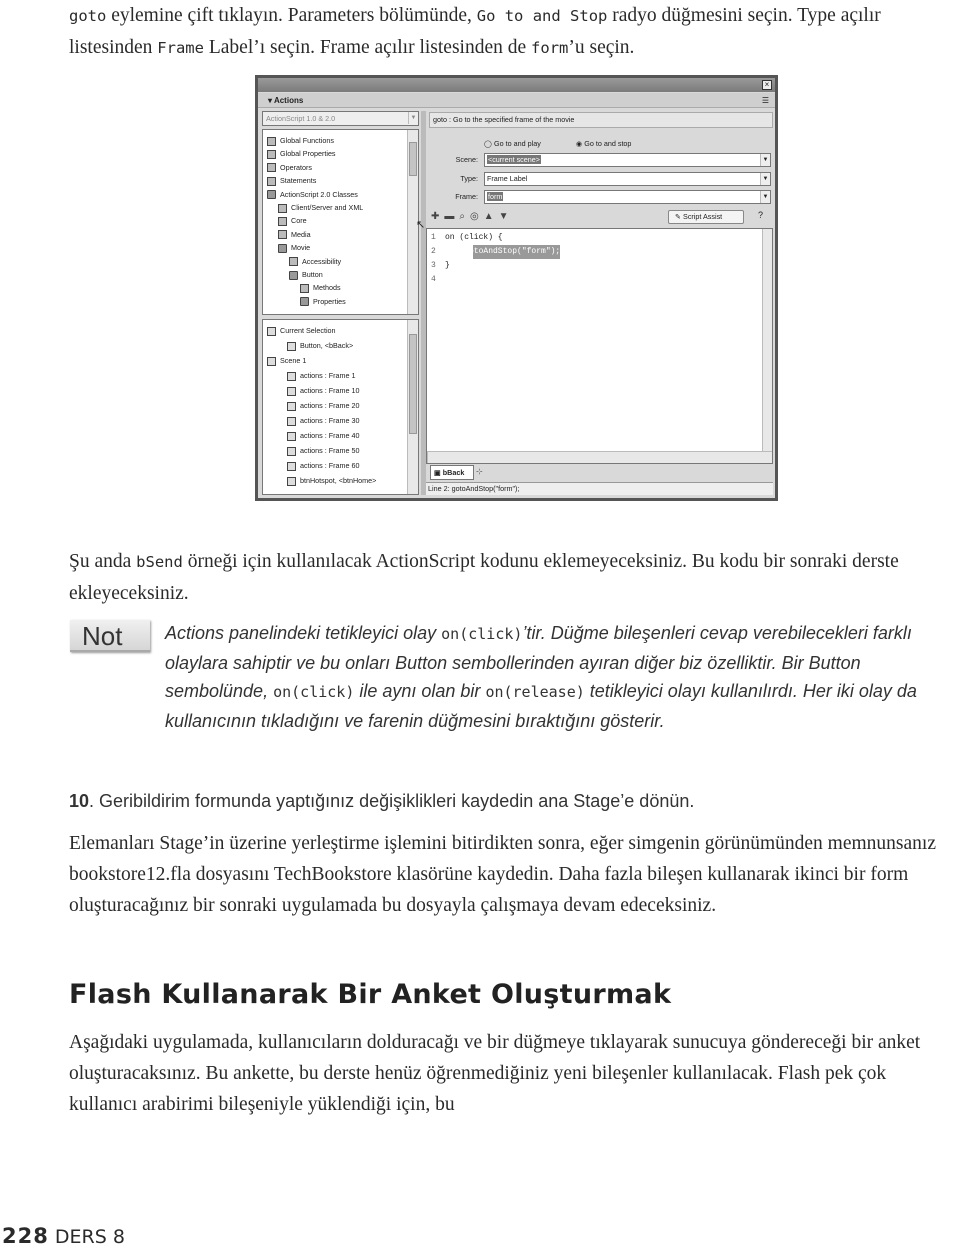 This screenshot has width=960, height=1248. Describe the element at coordinates (477, 216) in the screenshot. I see `target-icon: ◎` at that location.